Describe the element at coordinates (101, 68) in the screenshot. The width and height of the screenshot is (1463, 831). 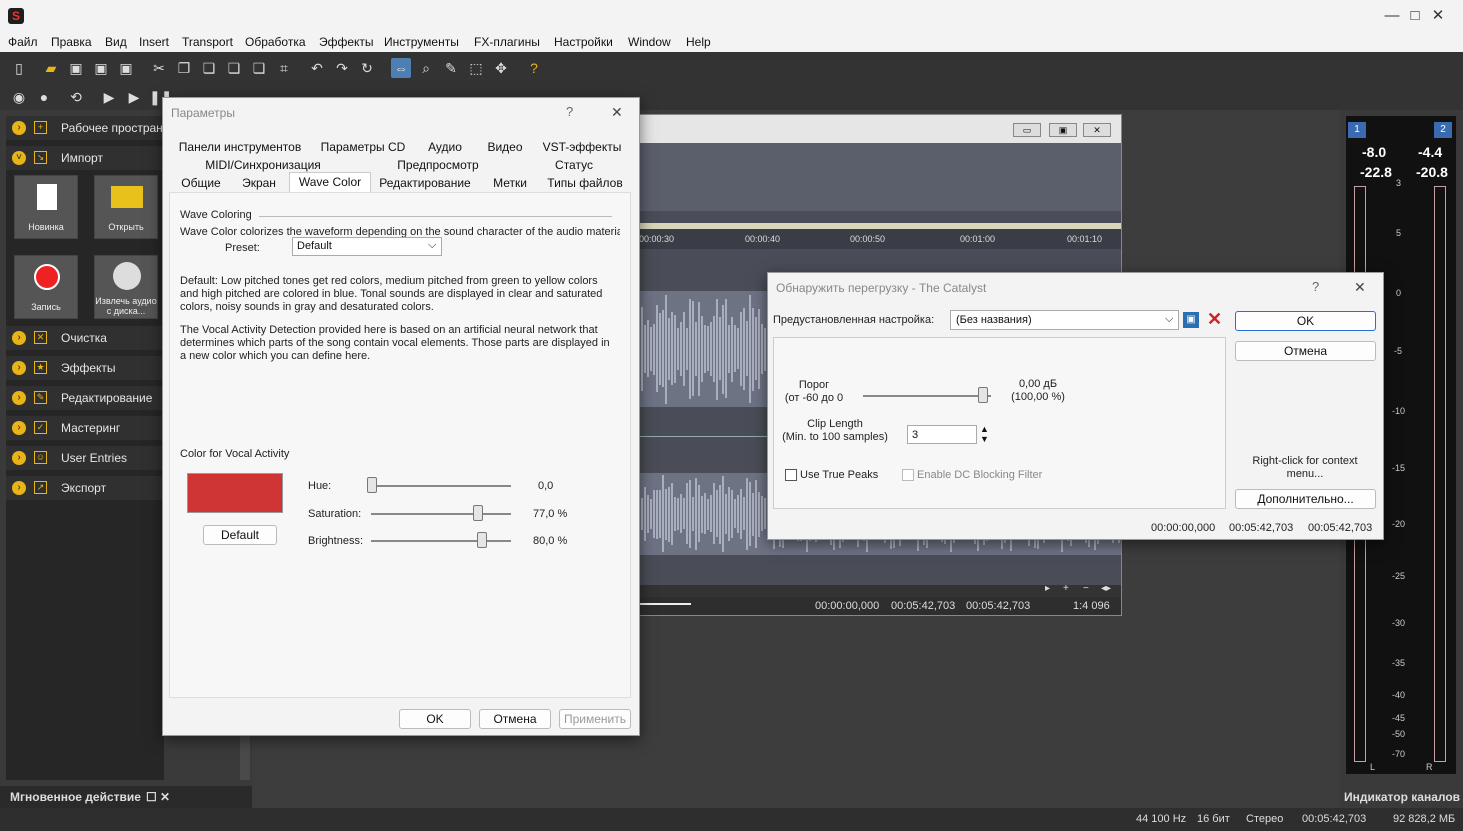
I see `save-as-icon: ▣` at that location.